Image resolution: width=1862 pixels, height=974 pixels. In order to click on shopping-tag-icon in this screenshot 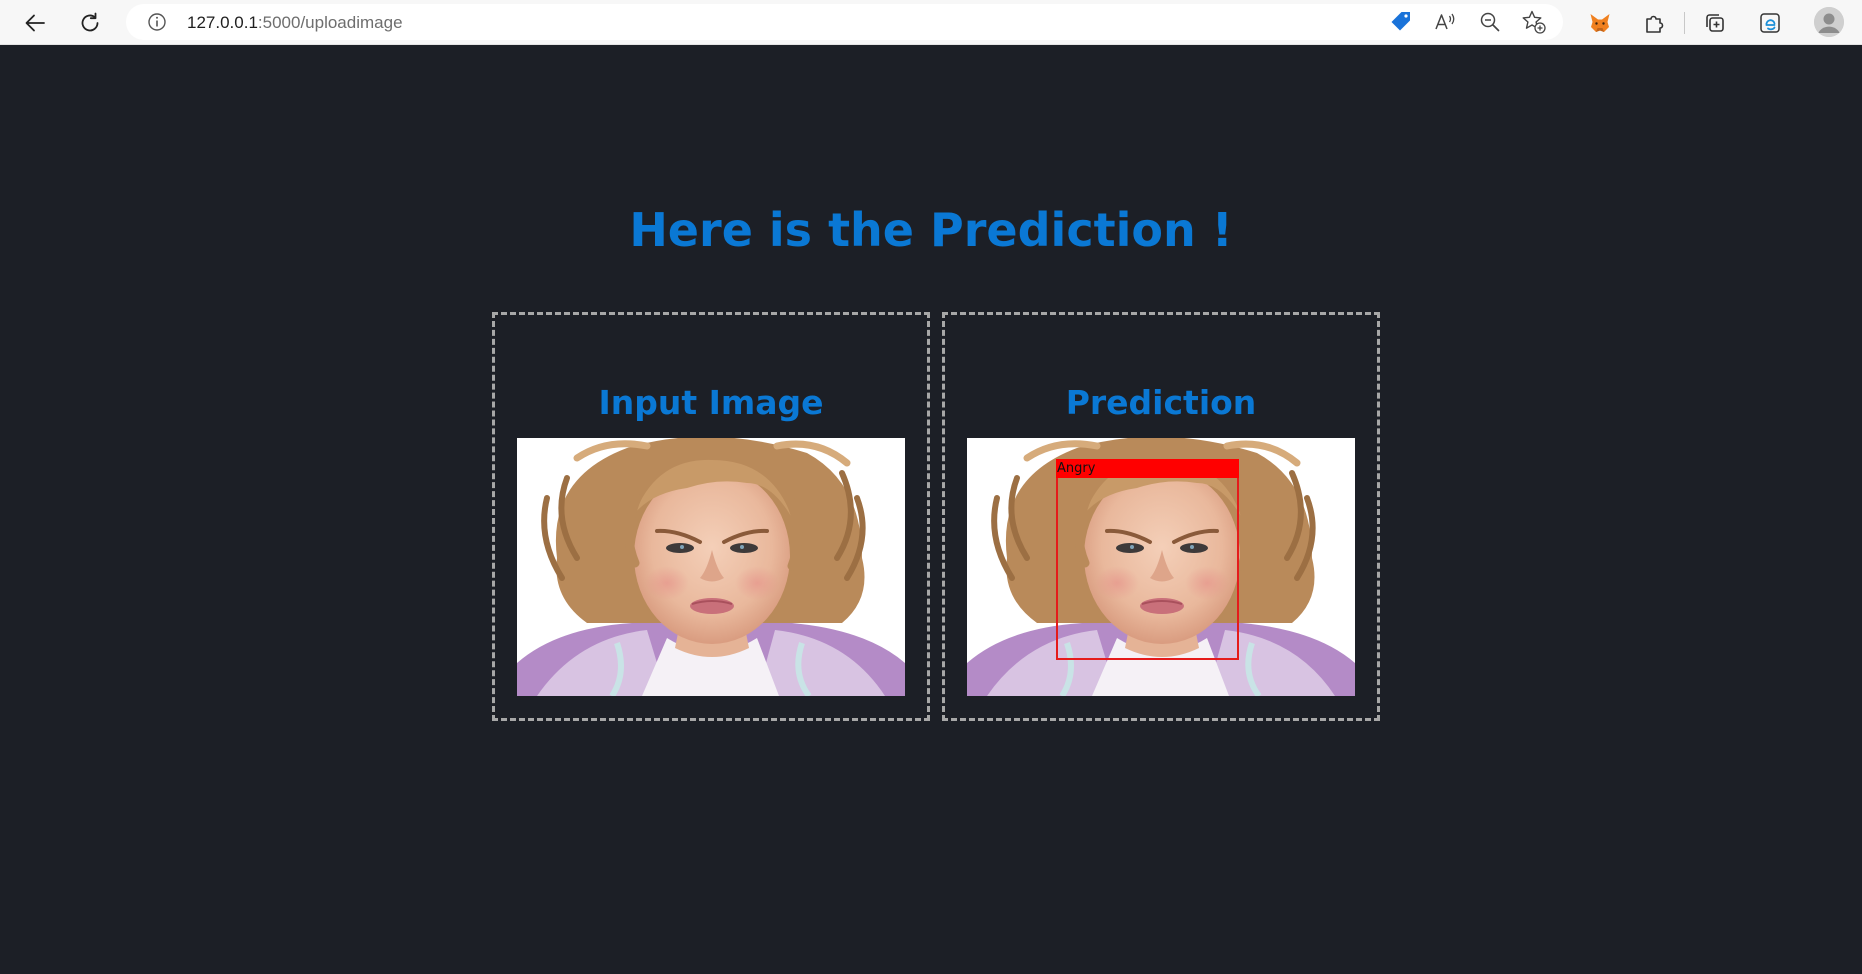, I will do `click(1400, 21)`.